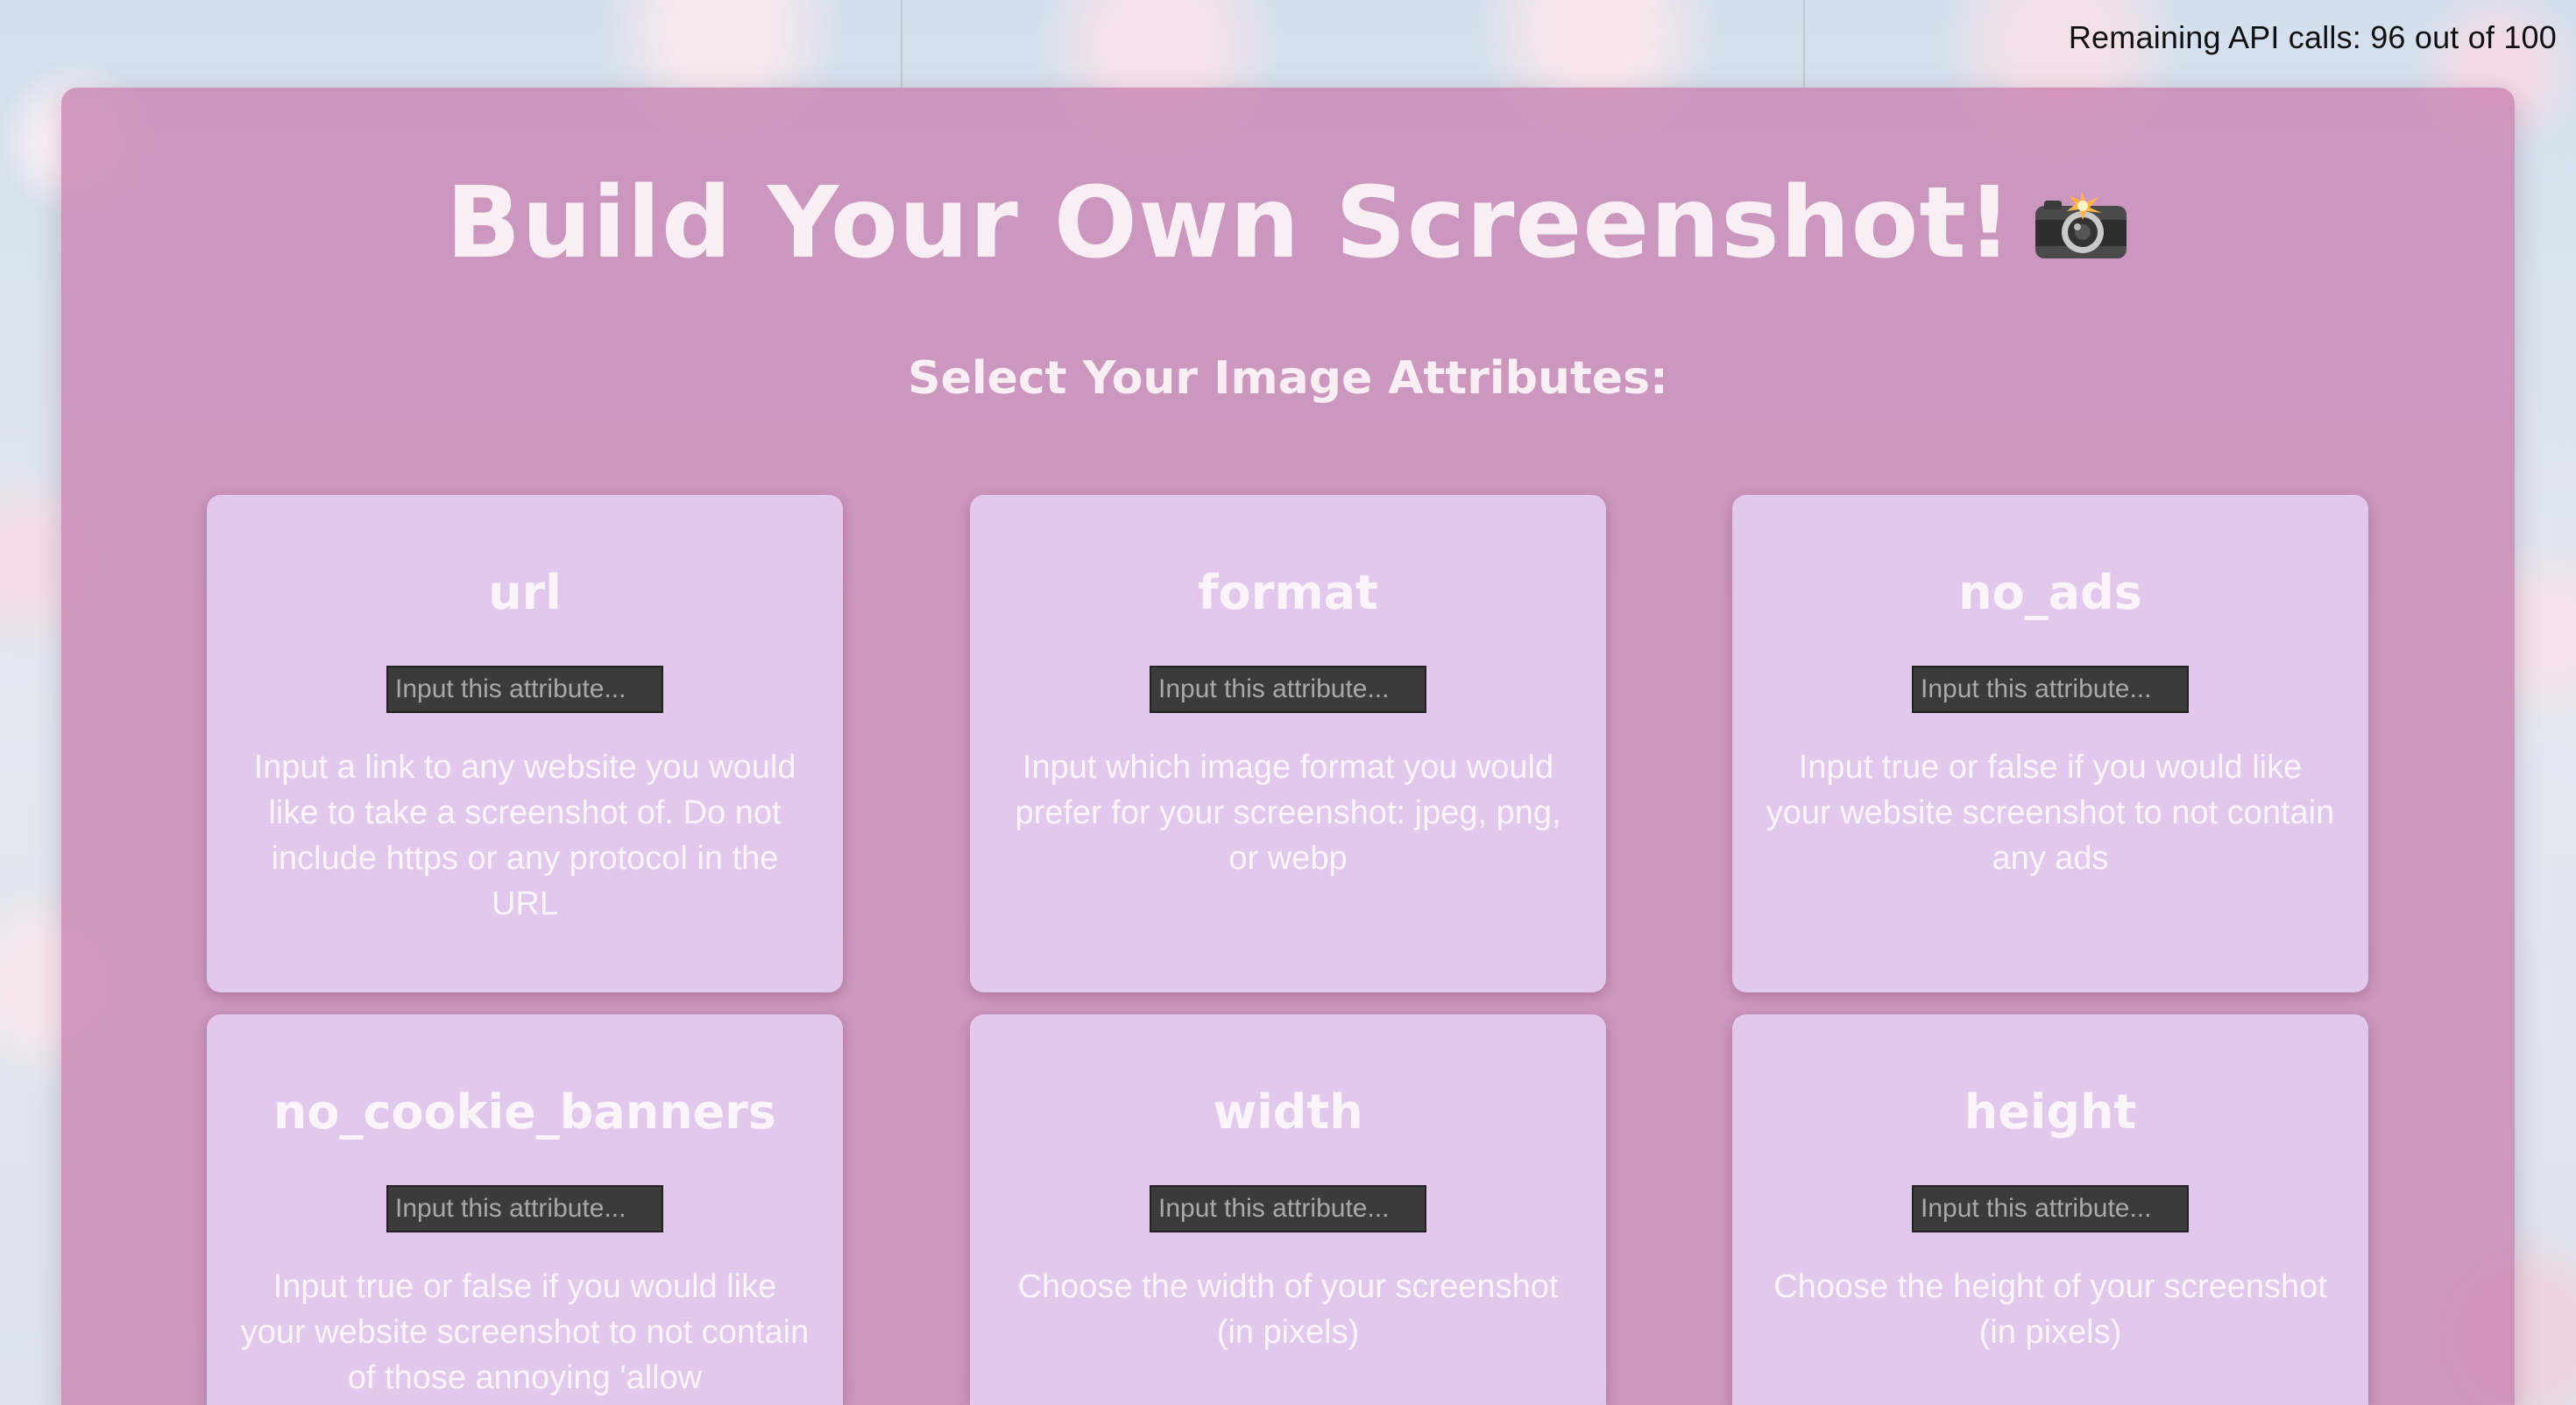 The image size is (2576, 1405). Describe the element at coordinates (2312, 37) in the screenshot. I see `api-calls-counter: Remaining API calls: 96 out of 100` at that location.